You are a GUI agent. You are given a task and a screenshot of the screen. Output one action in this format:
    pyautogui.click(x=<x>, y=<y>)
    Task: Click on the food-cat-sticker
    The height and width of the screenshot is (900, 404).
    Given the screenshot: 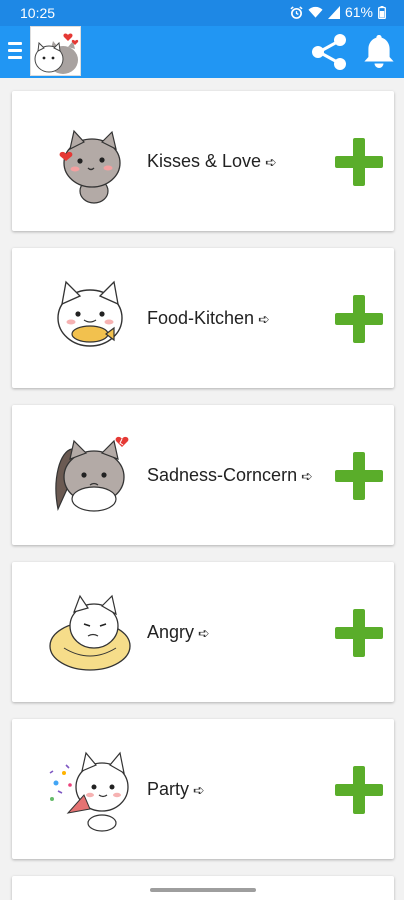 What is the action you would take?
    pyautogui.click(x=90, y=313)
    